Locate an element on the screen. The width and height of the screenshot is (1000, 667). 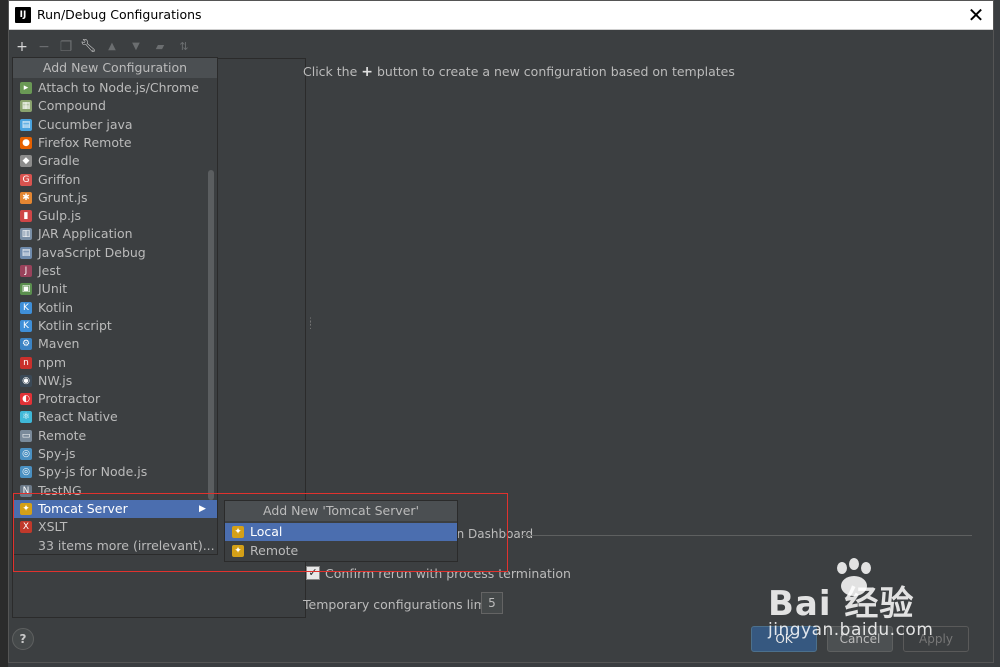
wrench-icon: 🔧︎ is located at coordinates (88, 47).